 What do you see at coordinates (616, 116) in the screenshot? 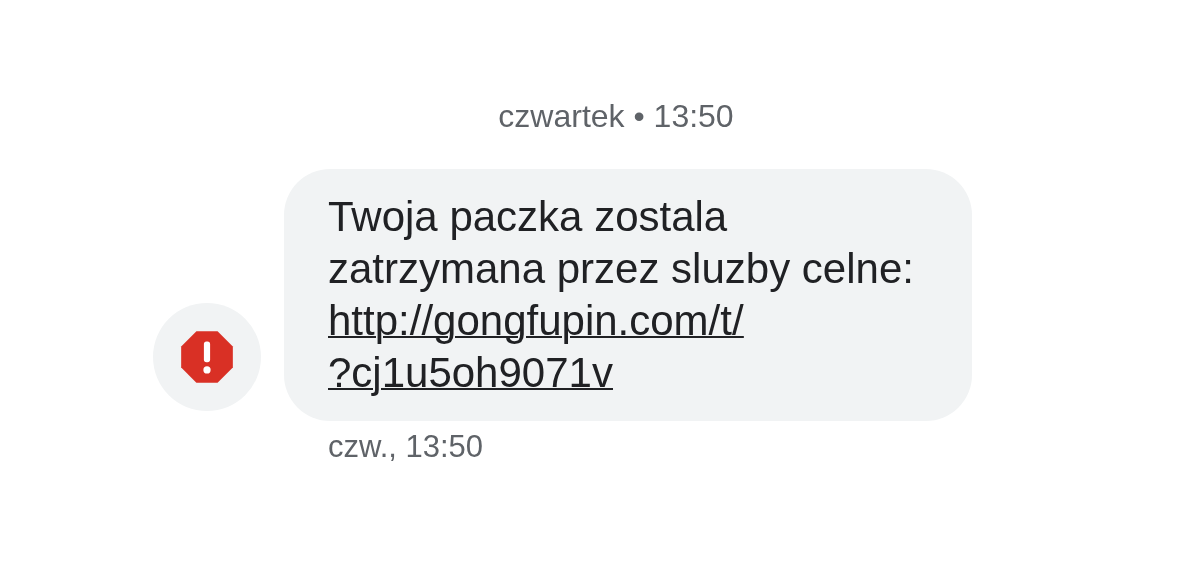
I see `date-header: czwartek • 13:50` at bounding box center [616, 116].